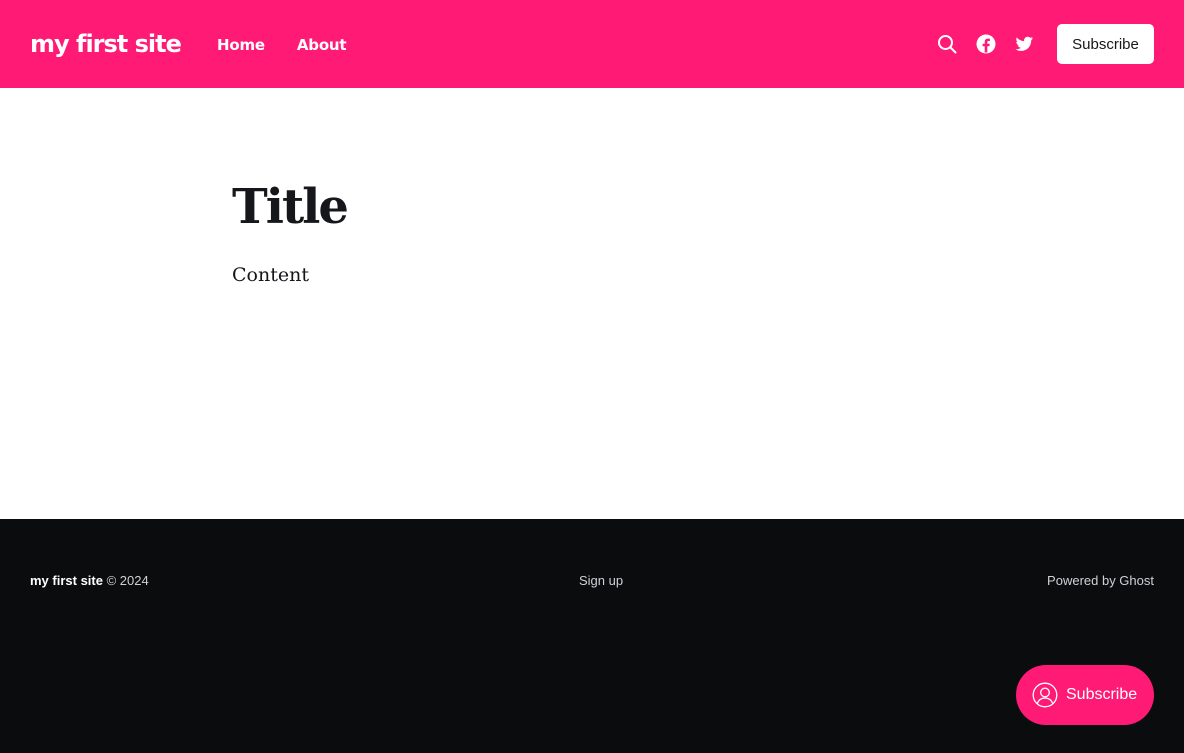  What do you see at coordinates (947, 44) in the screenshot?
I see `search-icon` at bounding box center [947, 44].